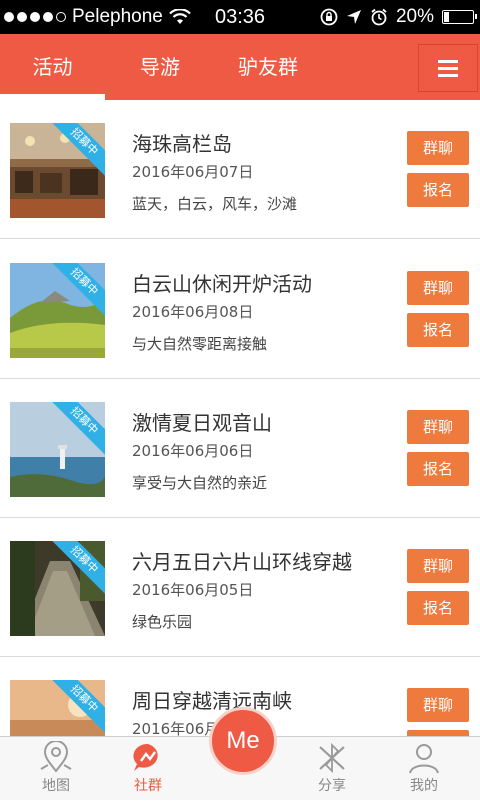 The width and height of the screenshot is (480, 801). I want to click on status-bar: Pelephone 03:36 20%, so click(240, 17).